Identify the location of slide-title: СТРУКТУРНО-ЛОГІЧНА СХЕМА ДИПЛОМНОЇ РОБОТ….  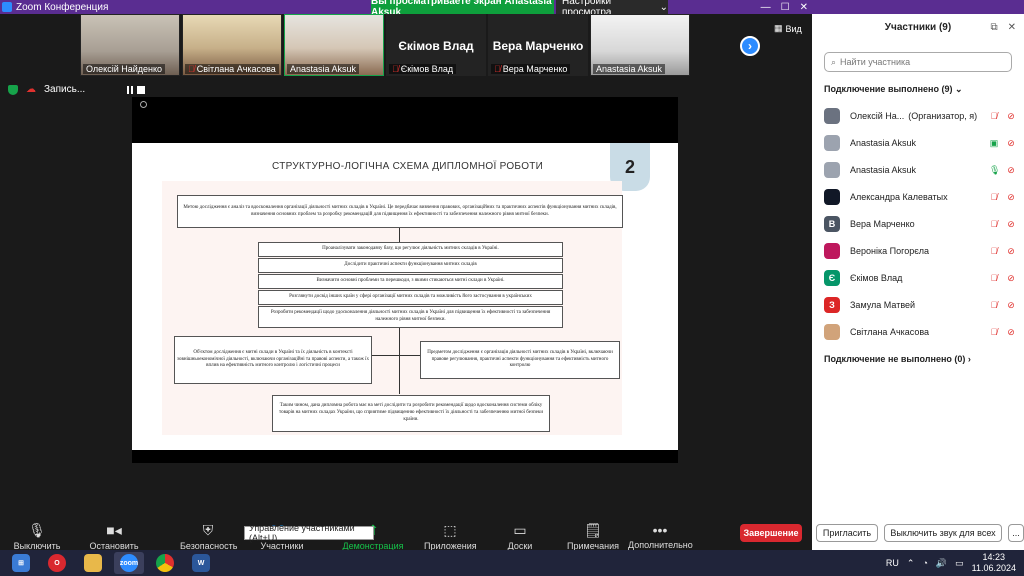
(408, 166).